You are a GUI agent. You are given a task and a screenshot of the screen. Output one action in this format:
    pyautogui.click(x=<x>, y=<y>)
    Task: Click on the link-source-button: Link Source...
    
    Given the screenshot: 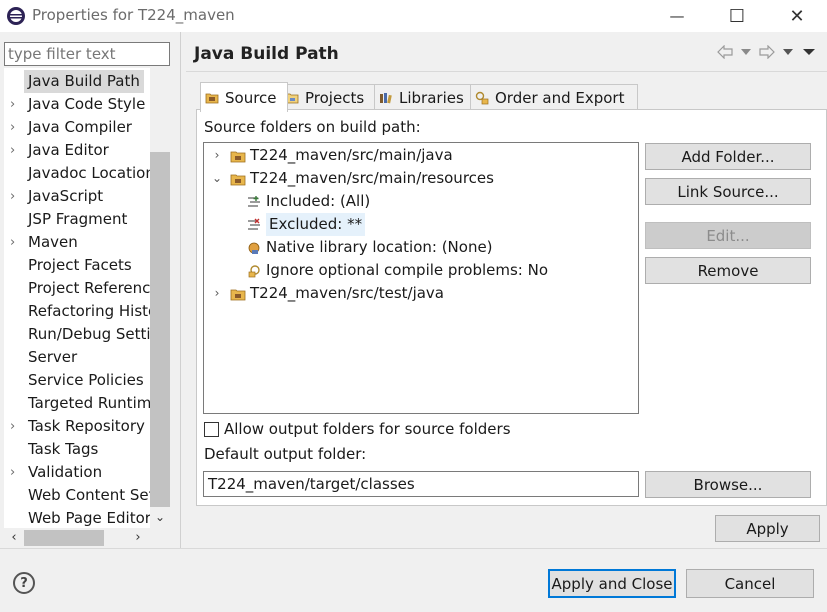 What is the action you would take?
    pyautogui.click(x=728, y=191)
    